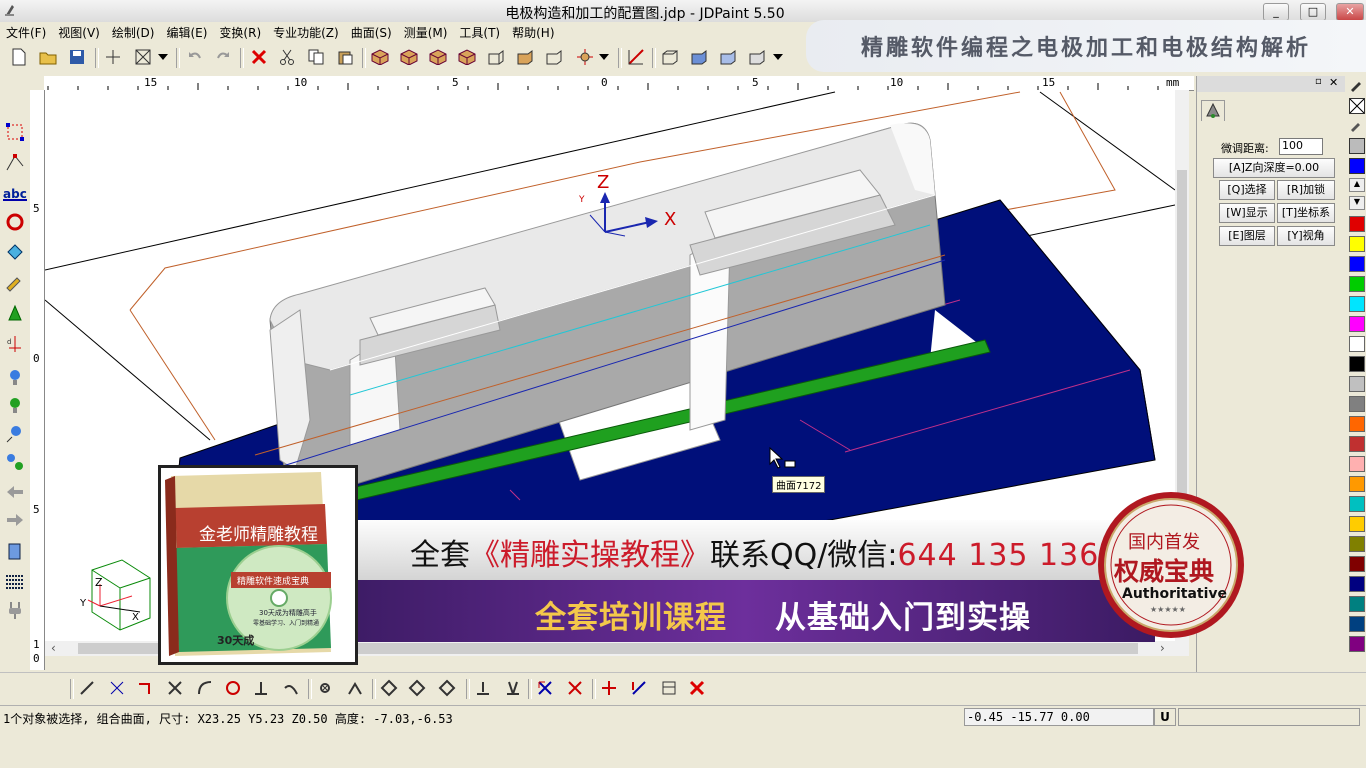  Describe the element at coordinates (15, 282) in the screenshot. I see `paint-brush-icon` at that location.